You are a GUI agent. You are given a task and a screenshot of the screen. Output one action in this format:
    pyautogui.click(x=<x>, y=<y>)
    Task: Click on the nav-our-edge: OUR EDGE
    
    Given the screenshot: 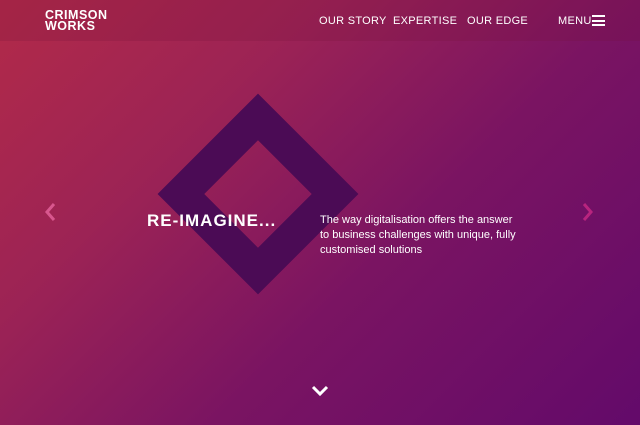 What is the action you would take?
    pyautogui.click(x=497, y=21)
    